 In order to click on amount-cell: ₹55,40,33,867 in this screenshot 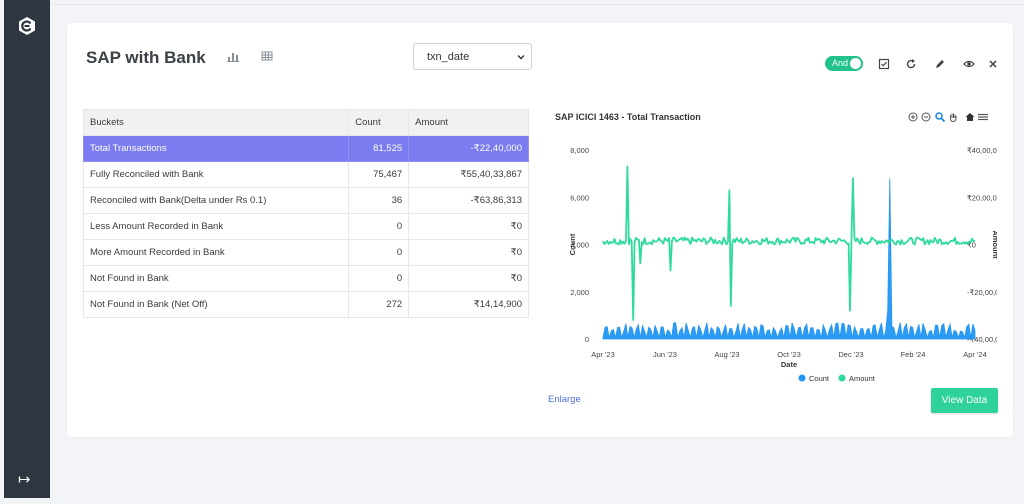, I will do `click(468, 174)`.